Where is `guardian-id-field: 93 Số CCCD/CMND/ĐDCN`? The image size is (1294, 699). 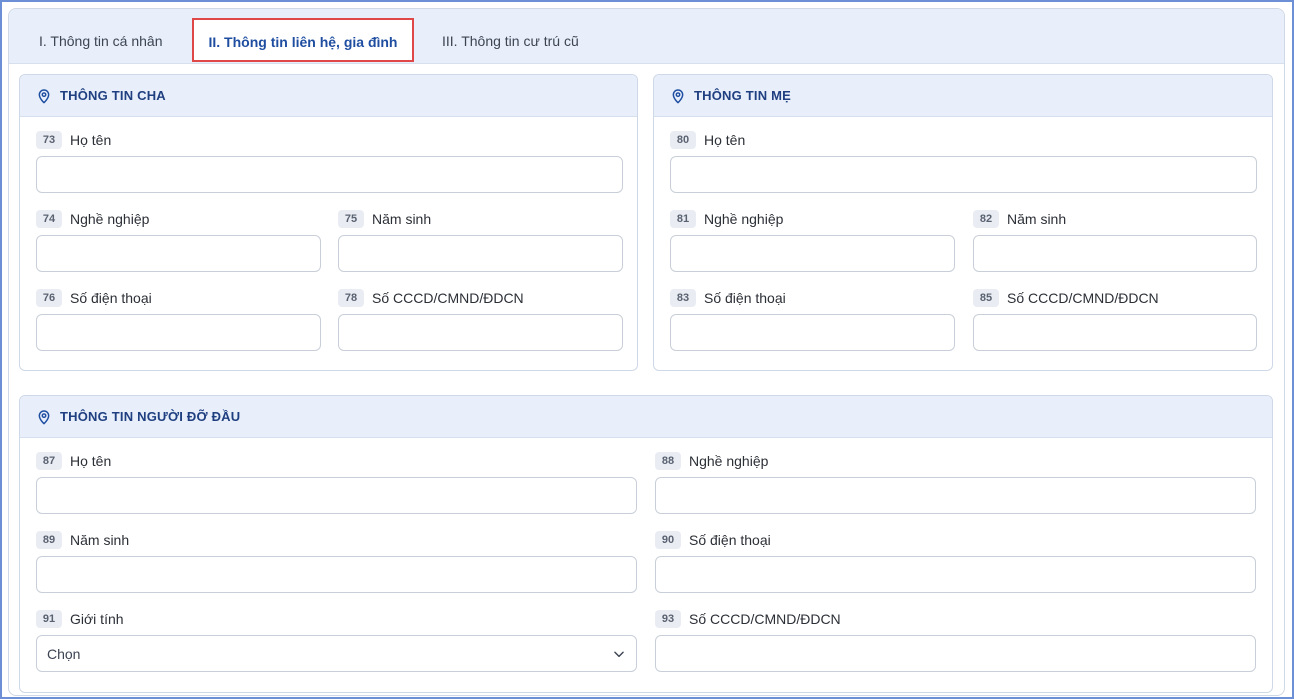 guardian-id-field: 93 Số CCCD/CMND/ĐDCN is located at coordinates (955, 641).